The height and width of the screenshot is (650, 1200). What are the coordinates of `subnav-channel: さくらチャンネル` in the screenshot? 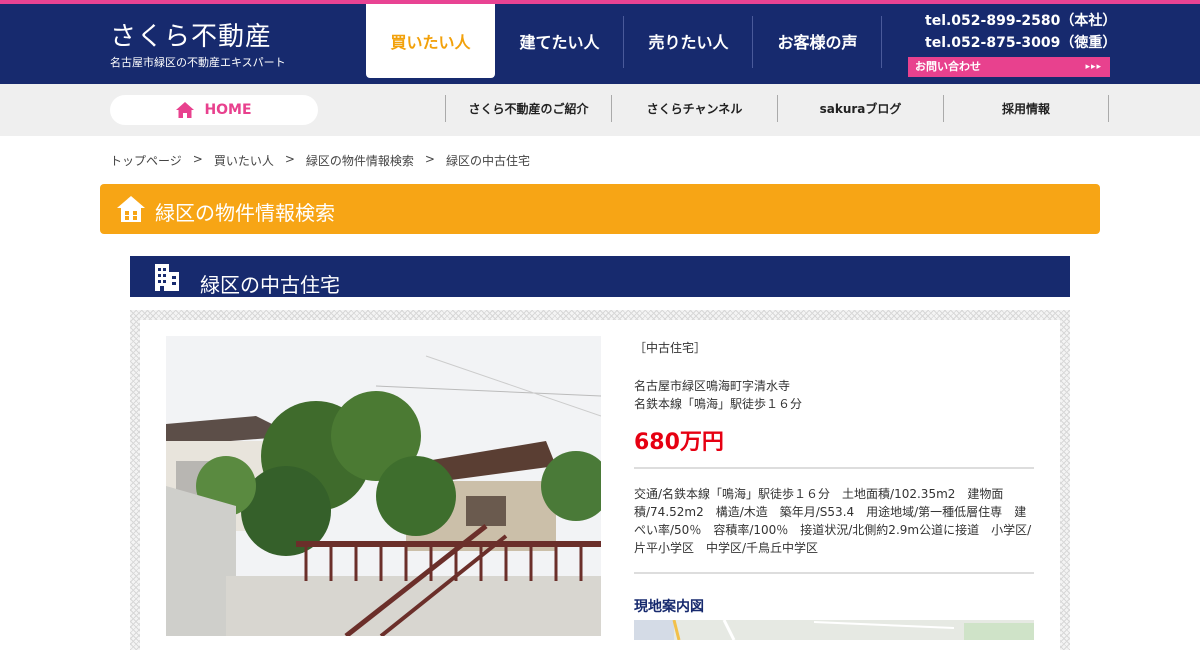 It's located at (694, 108).